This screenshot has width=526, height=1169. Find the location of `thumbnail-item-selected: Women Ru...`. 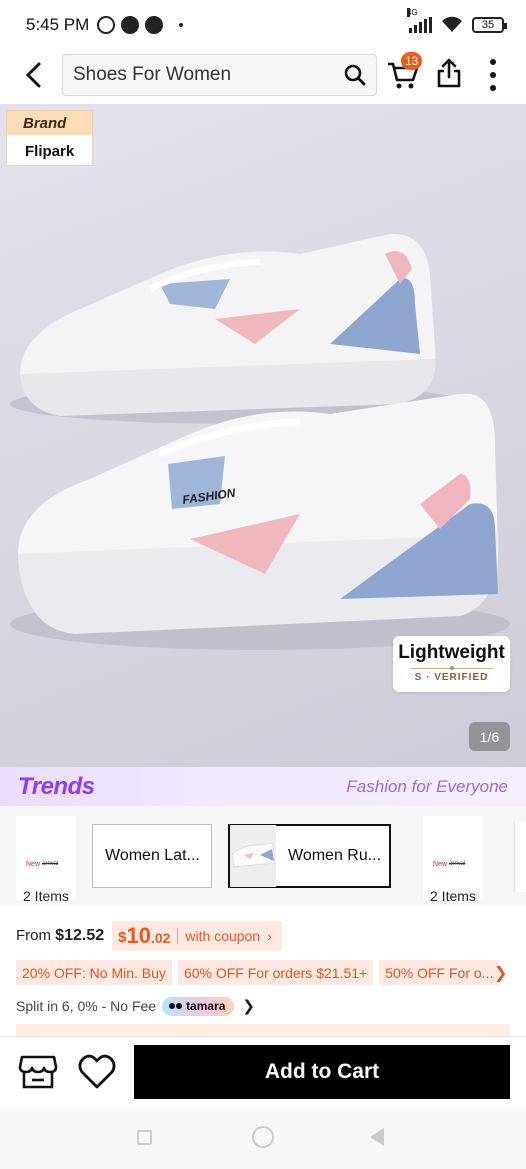

thumbnail-item-selected: Women Ru... is located at coordinates (309, 856).